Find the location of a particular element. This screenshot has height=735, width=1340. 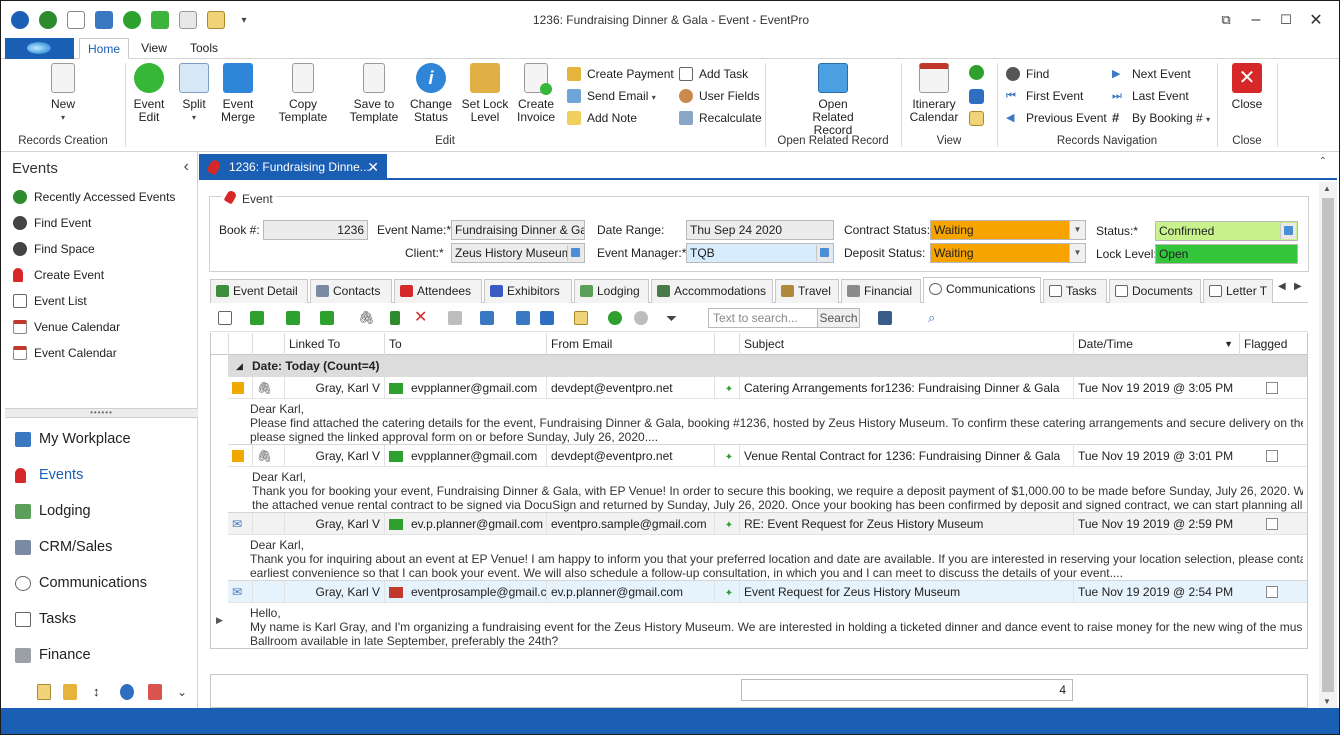

header-linked-to: Linked To is located at coordinates (334, 344).